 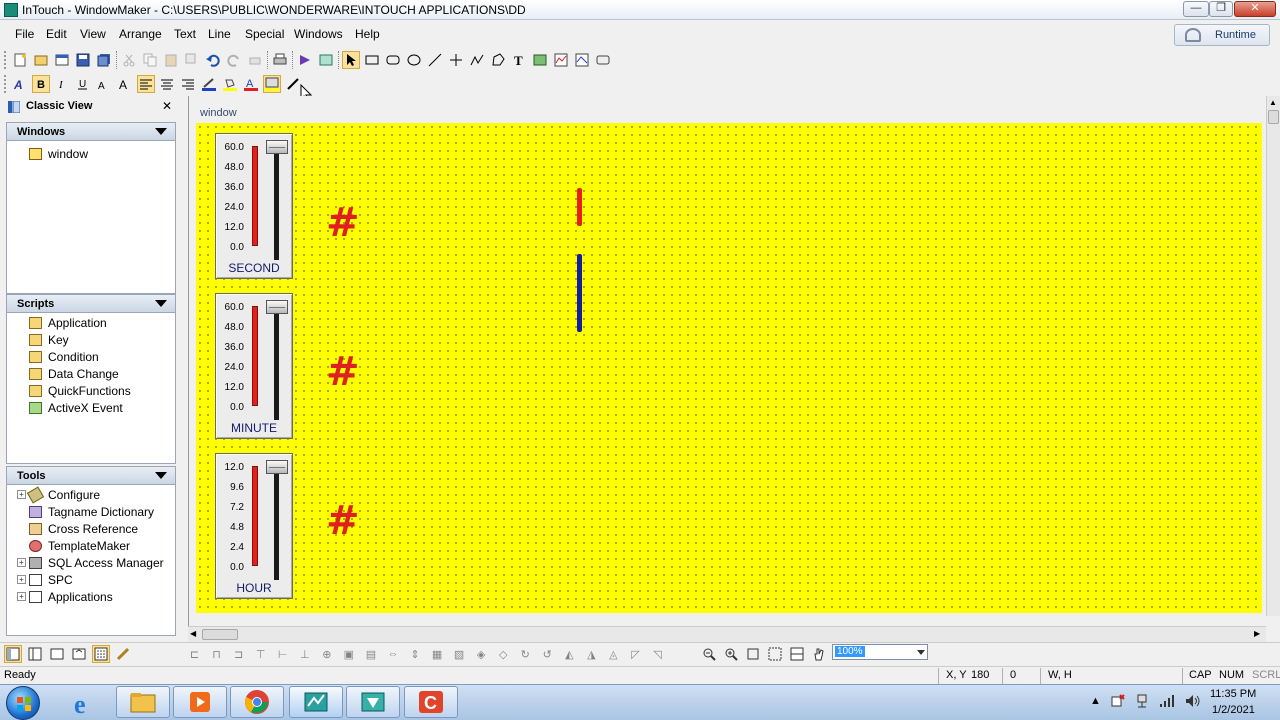 I want to click on clock-time: 11:35 PM, so click(x=1233, y=694).